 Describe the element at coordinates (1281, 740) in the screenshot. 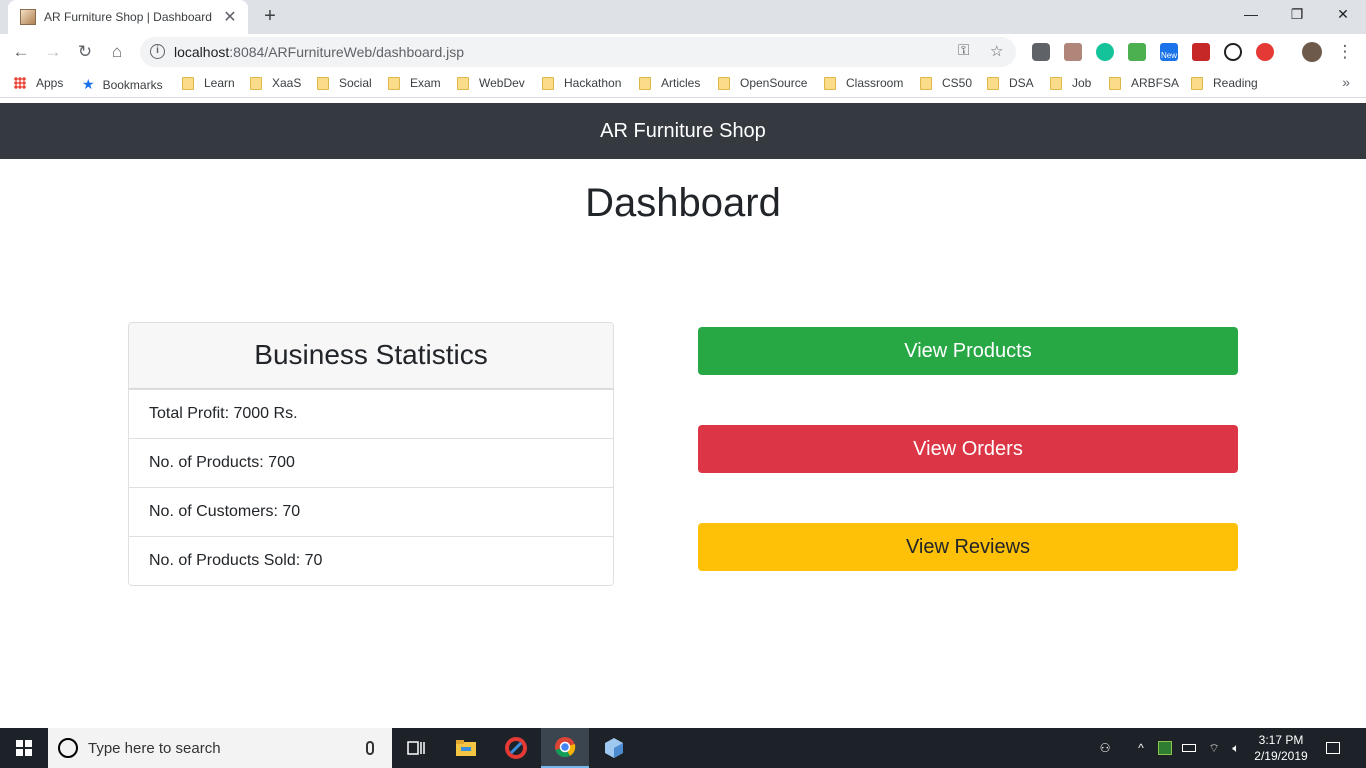

I see `clock-time: 3:17 PM` at that location.